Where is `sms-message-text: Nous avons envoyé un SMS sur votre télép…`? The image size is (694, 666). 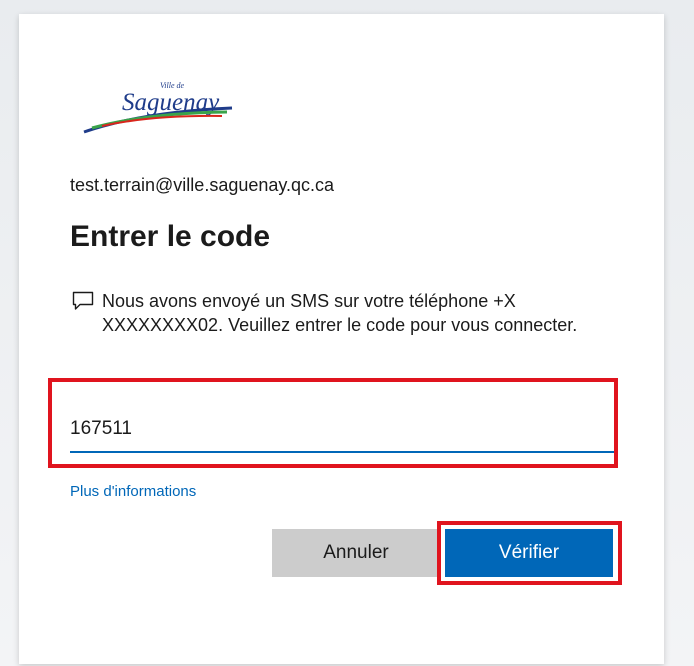 sms-message-text: Nous avons envoyé un SMS sur votre télép… is located at coordinates (340, 313).